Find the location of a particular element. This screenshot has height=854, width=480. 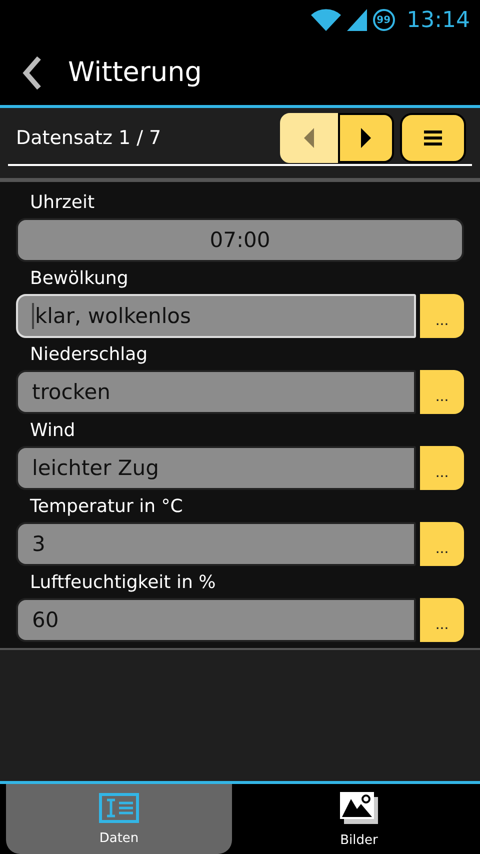

input-field: 60 is located at coordinates (216, 620).